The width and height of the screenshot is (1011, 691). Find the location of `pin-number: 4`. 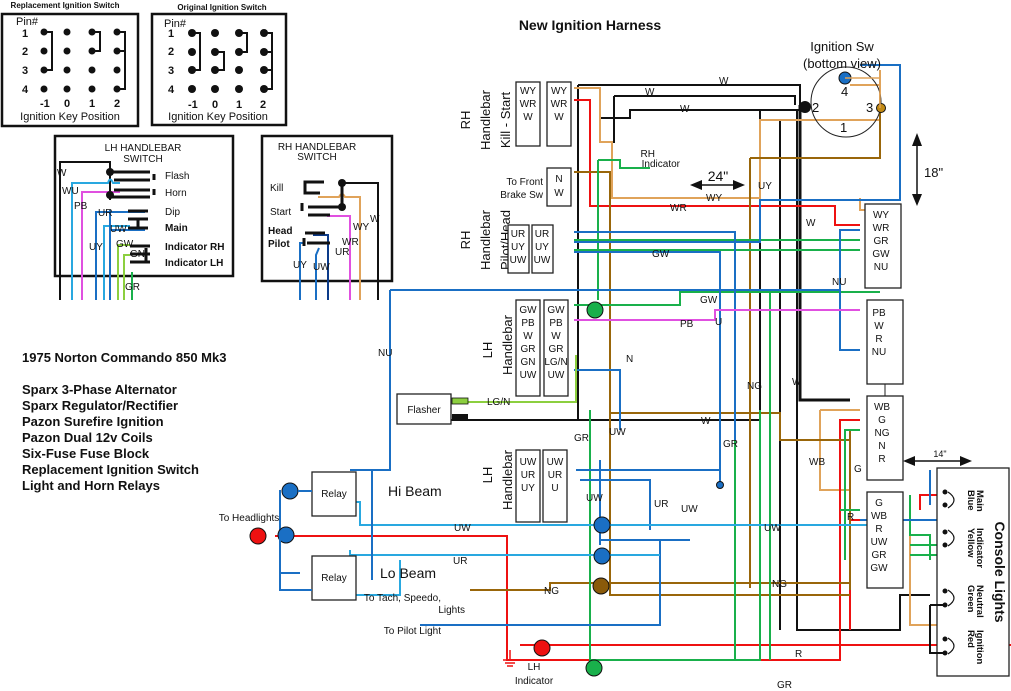

pin-number: 4 is located at coordinates (844, 91).